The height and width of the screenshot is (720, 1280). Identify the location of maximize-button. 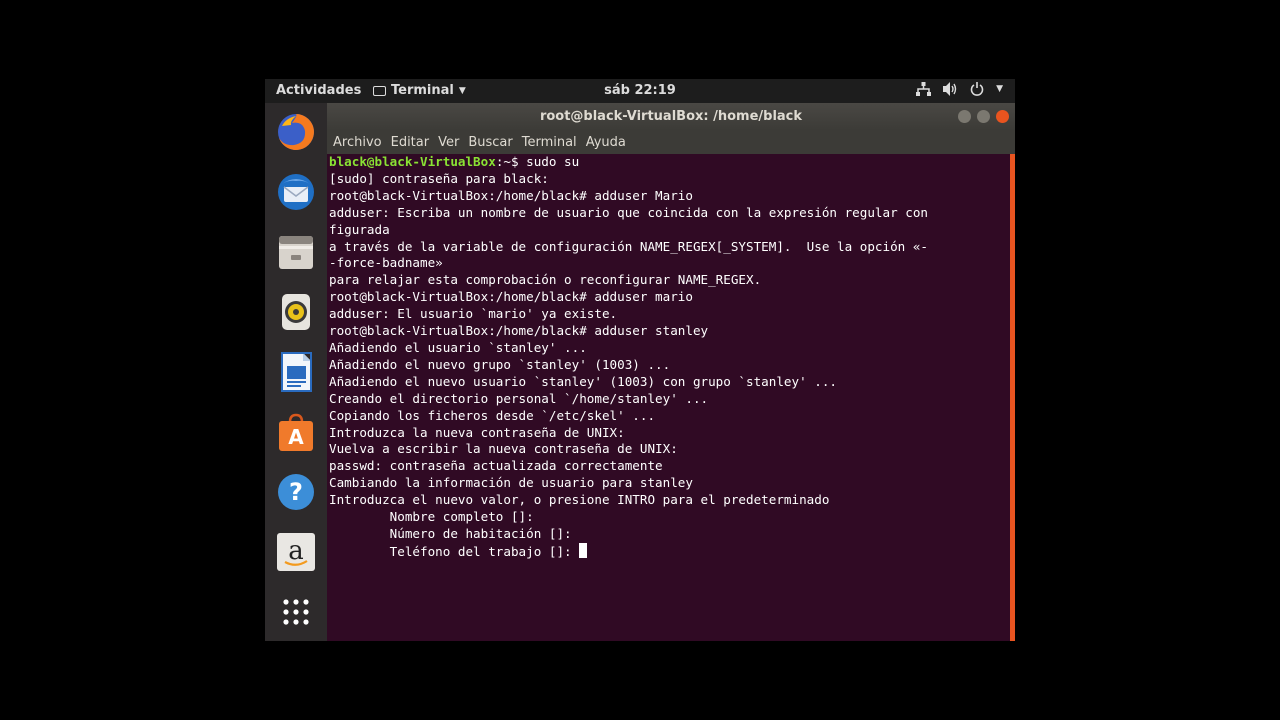
(983, 116).